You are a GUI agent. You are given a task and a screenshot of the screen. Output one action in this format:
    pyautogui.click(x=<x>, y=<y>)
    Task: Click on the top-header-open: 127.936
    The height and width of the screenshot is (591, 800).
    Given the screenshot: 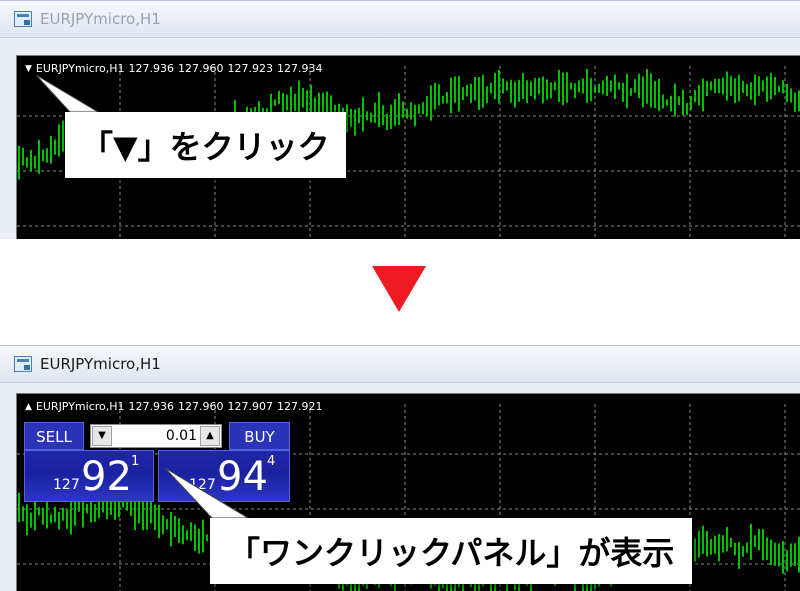 What is the action you would take?
    pyautogui.click(x=151, y=68)
    